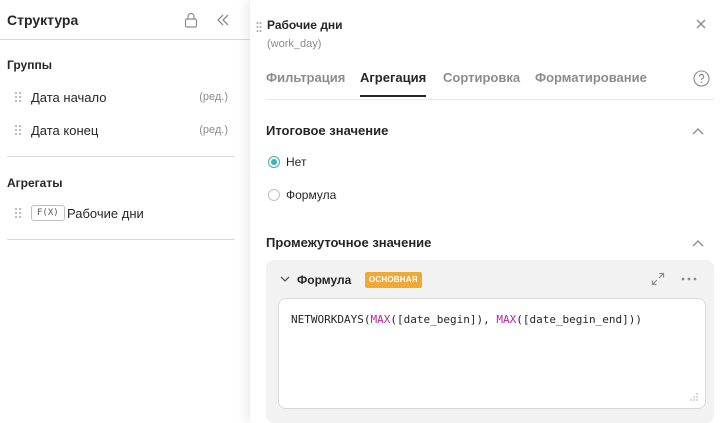 This screenshot has height=423, width=724. Describe the element at coordinates (579, 319) in the screenshot. I see `code-token: ([date_begin_end]))` at that location.